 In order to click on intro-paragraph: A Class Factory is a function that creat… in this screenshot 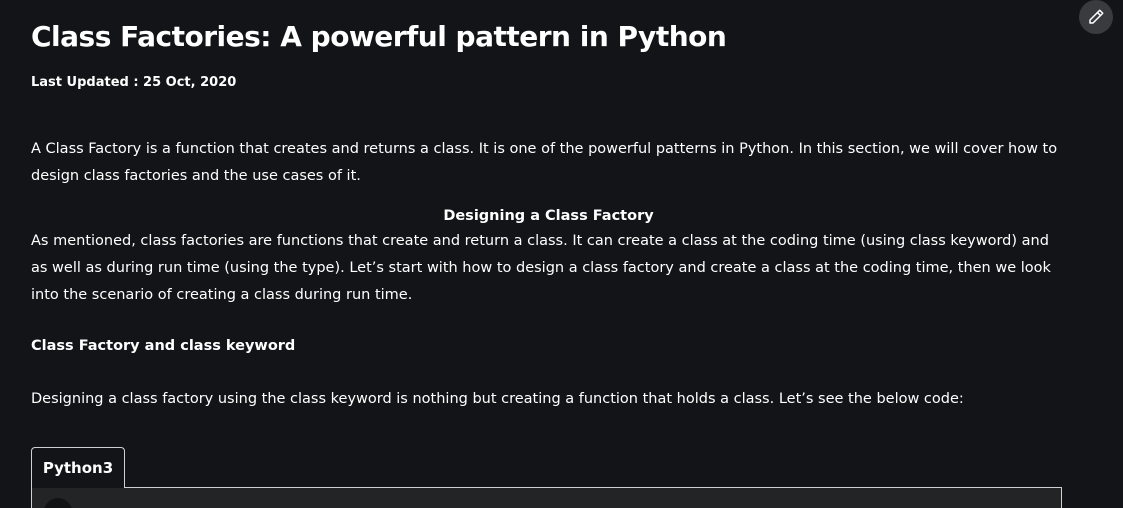, I will do `click(544, 162)`.